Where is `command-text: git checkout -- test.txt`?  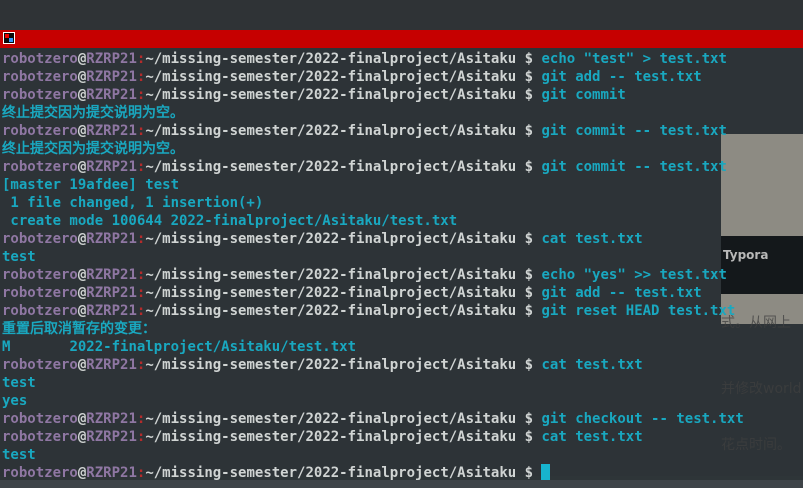 command-text: git checkout -- test.txt is located at coordinates (642, 419).